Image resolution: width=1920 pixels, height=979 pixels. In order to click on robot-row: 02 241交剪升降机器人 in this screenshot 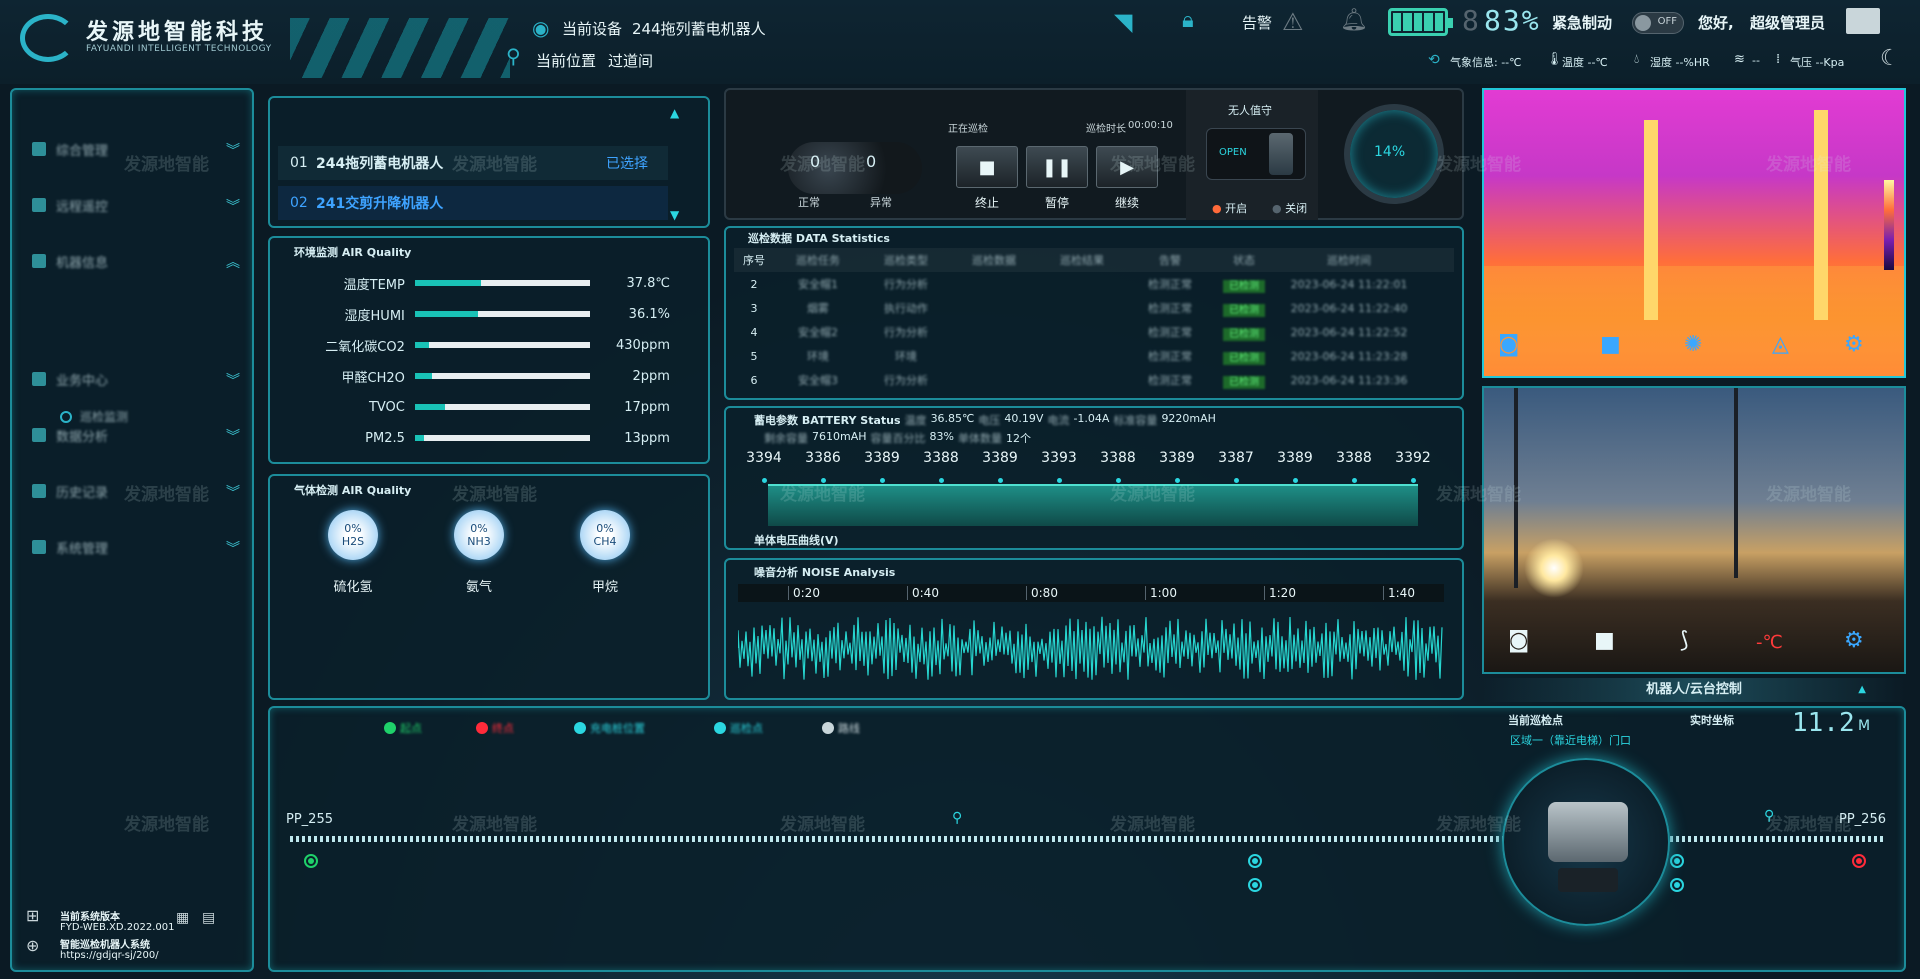, I will do `click(473, 203)`.